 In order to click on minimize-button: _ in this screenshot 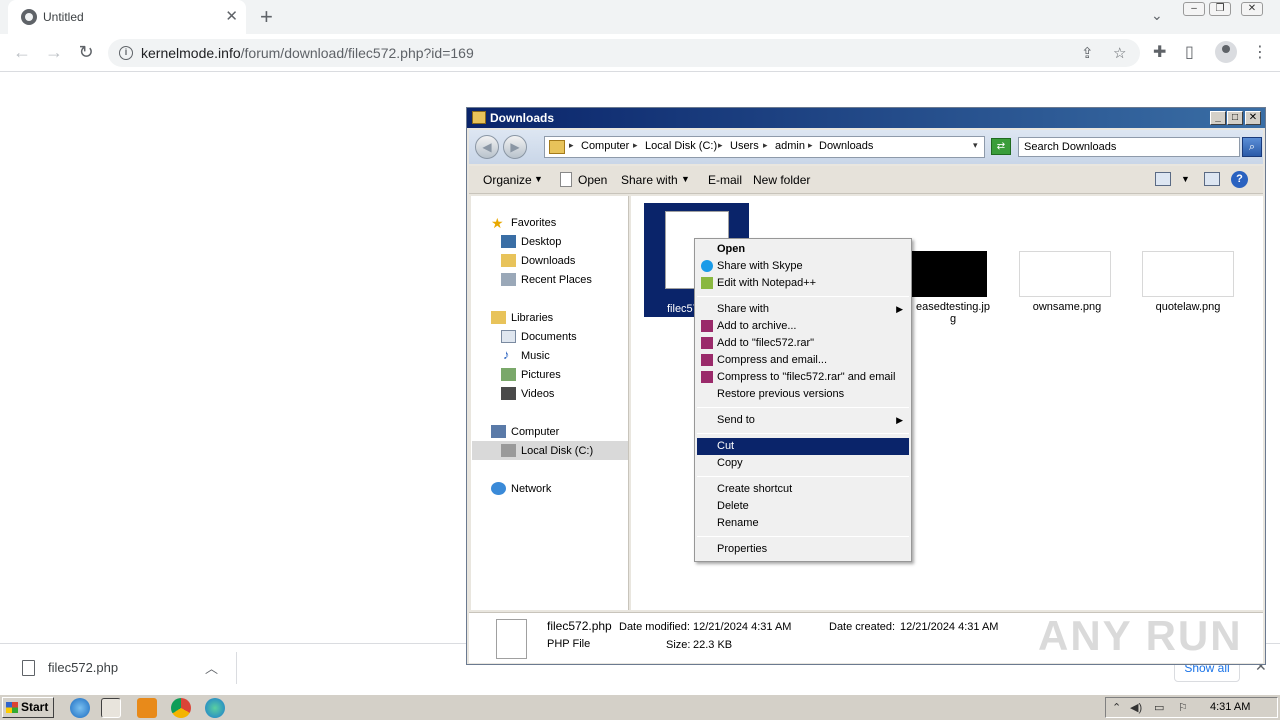, I will do `click(1218, 118)`.